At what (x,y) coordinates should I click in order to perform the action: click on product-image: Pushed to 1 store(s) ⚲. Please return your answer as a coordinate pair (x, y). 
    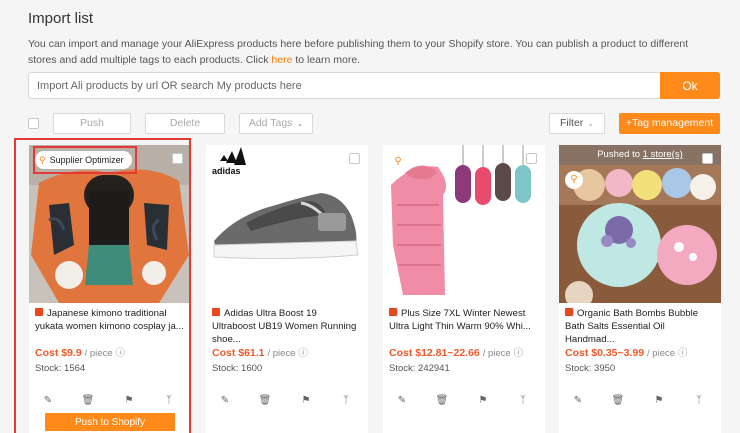
    Looking at the image, I should click on (640, 224).